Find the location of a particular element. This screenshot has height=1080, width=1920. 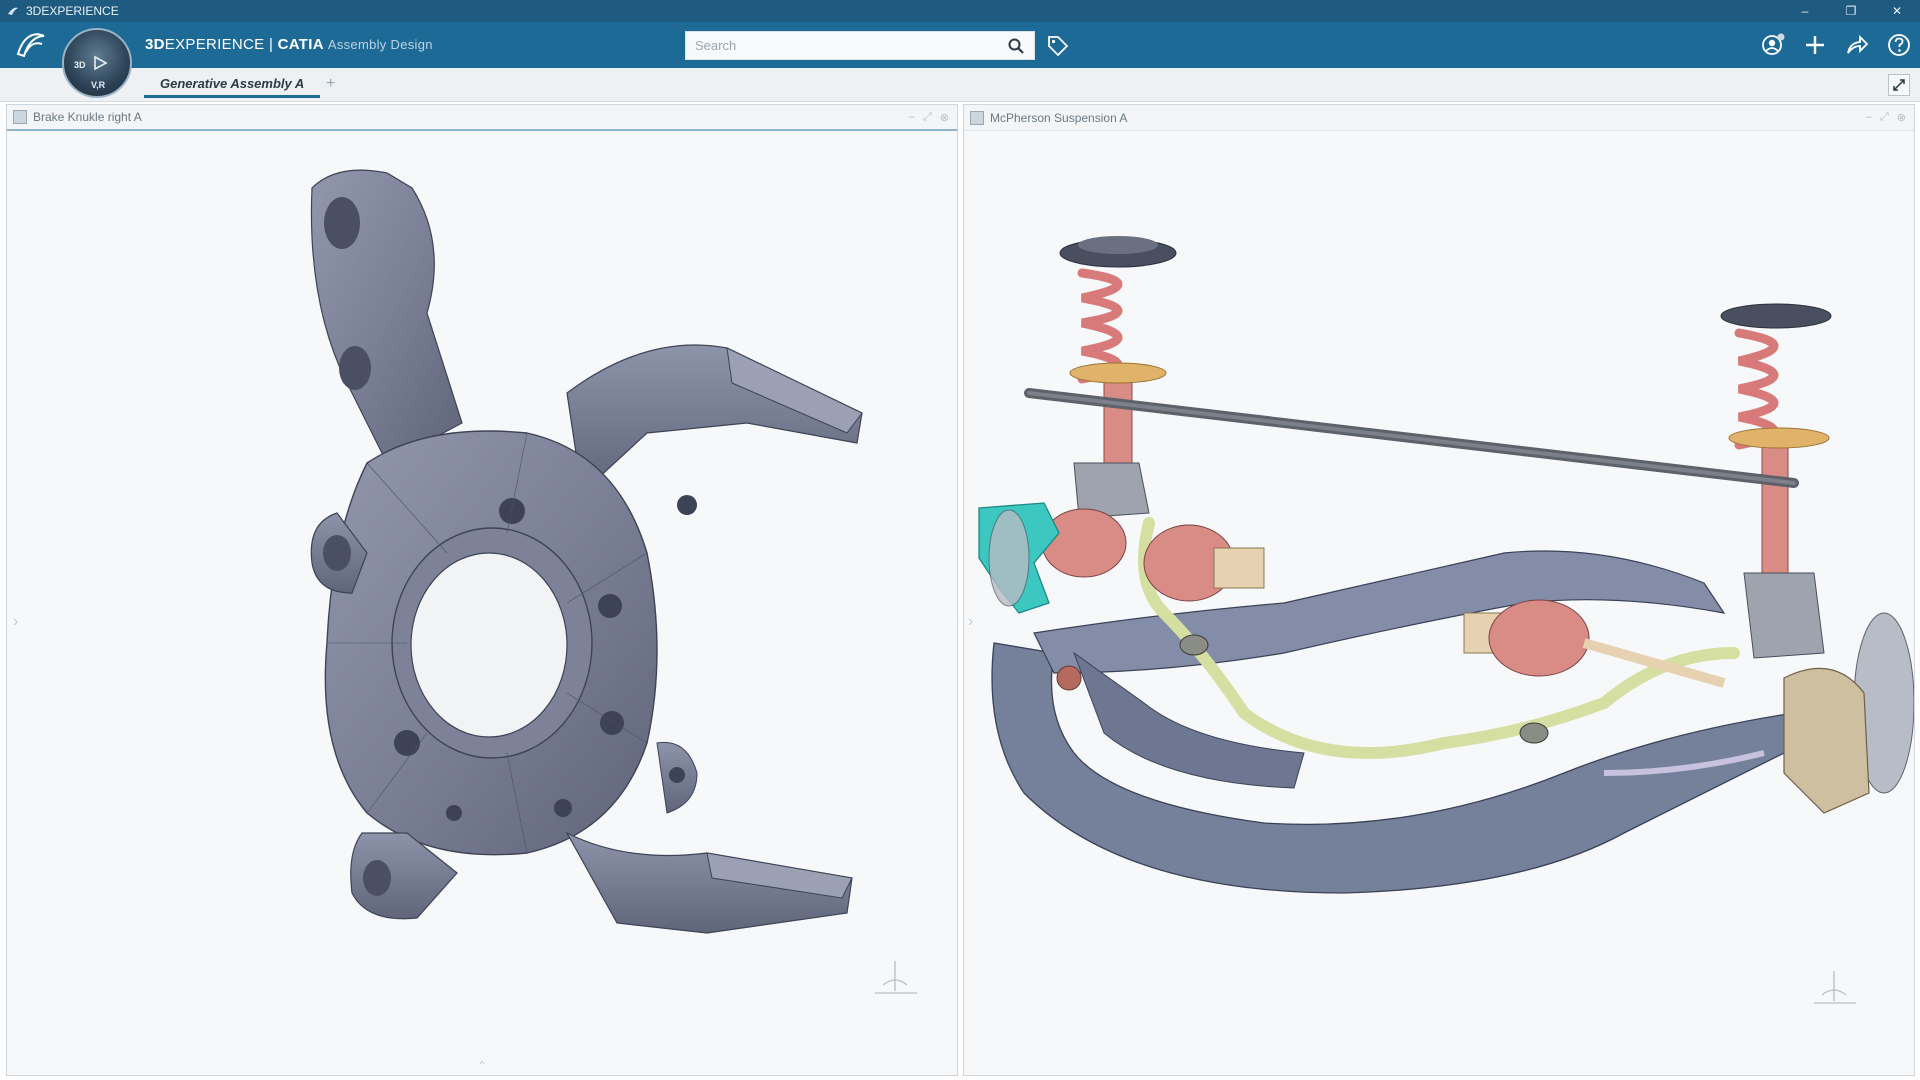

tabs-bar: Generative Assembly A + is located at coordinates (960, 85).